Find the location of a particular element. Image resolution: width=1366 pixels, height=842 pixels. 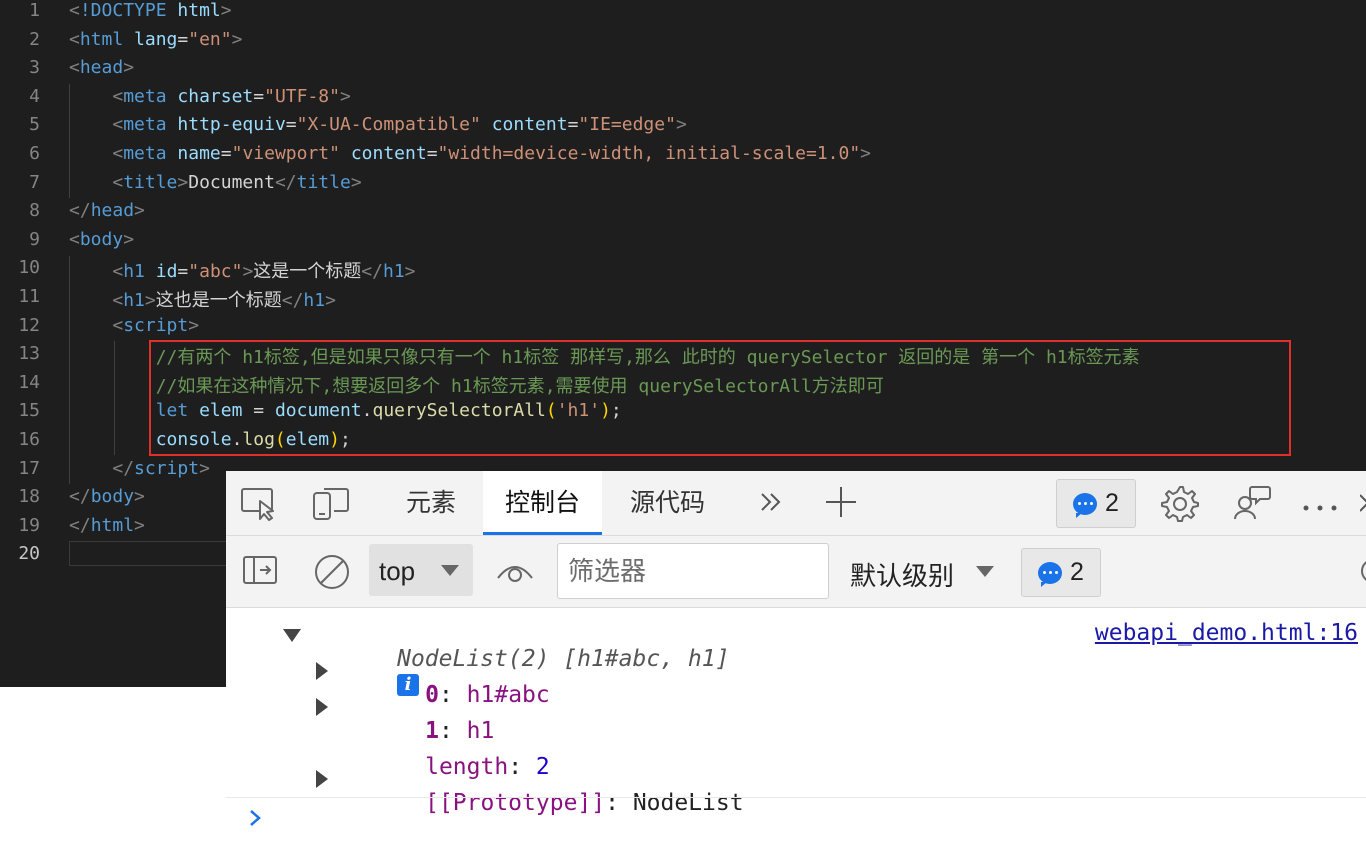

line-number: 13 is located at coordinates (29, 354).